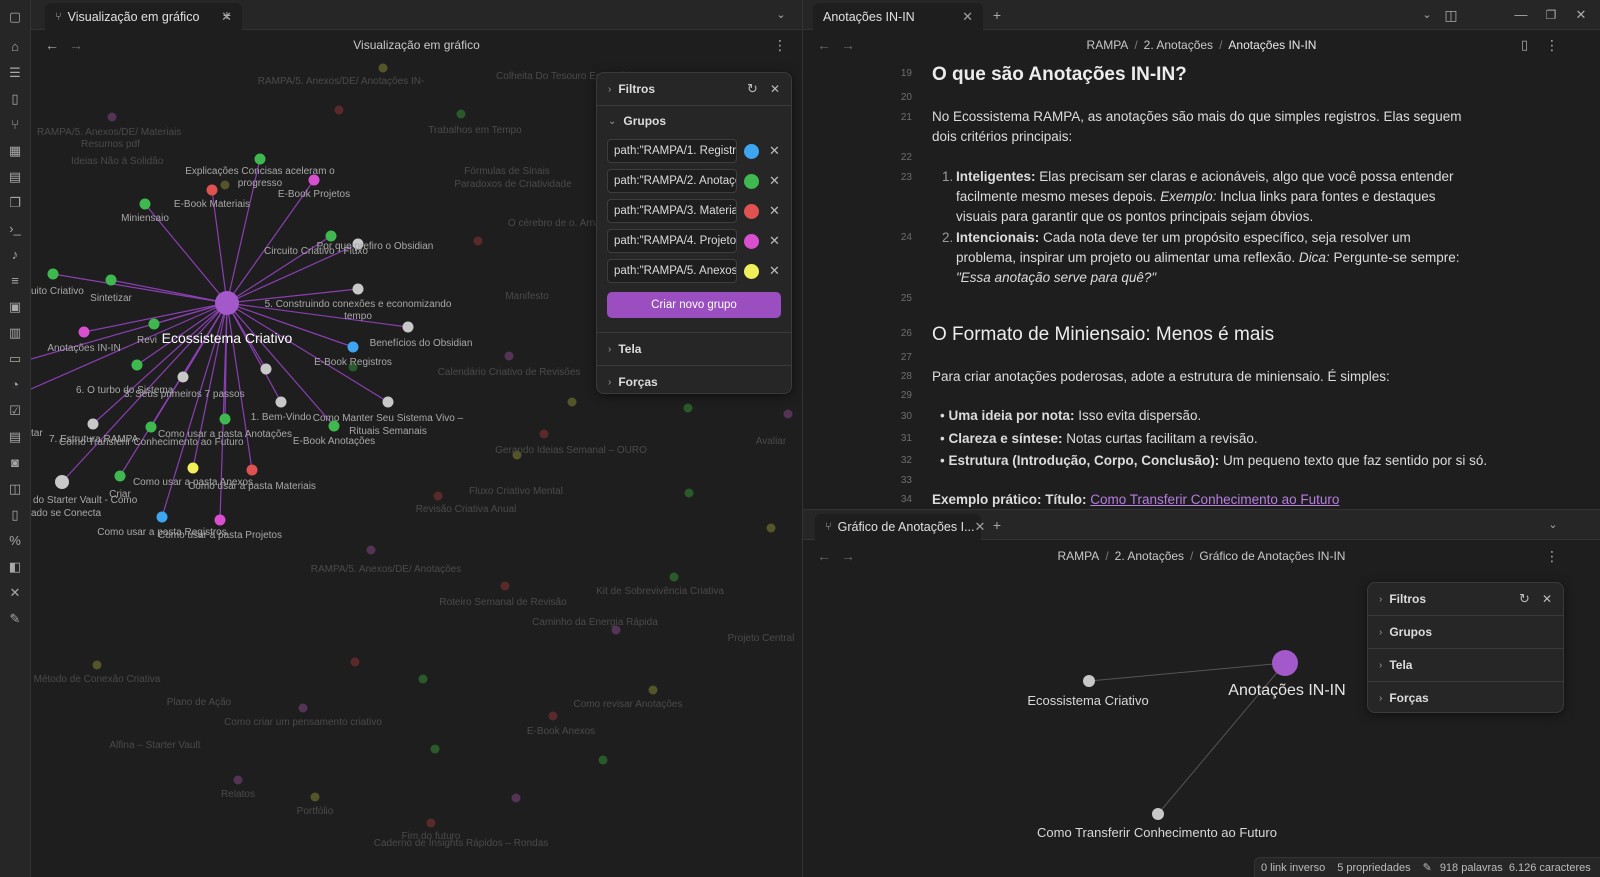  Describe the element at coordinates (694, 121) in the screenshot. I see `groups-section-header: ⌄ Grupos` at that location.